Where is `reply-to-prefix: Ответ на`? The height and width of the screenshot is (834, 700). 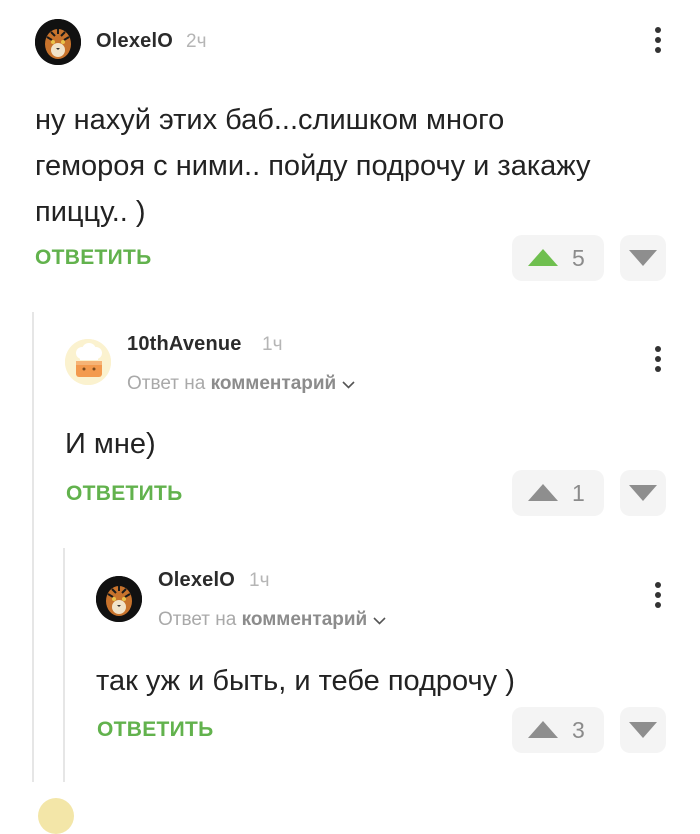
reply-to-prefix: Ответ на is located at coordinates (197, 620).